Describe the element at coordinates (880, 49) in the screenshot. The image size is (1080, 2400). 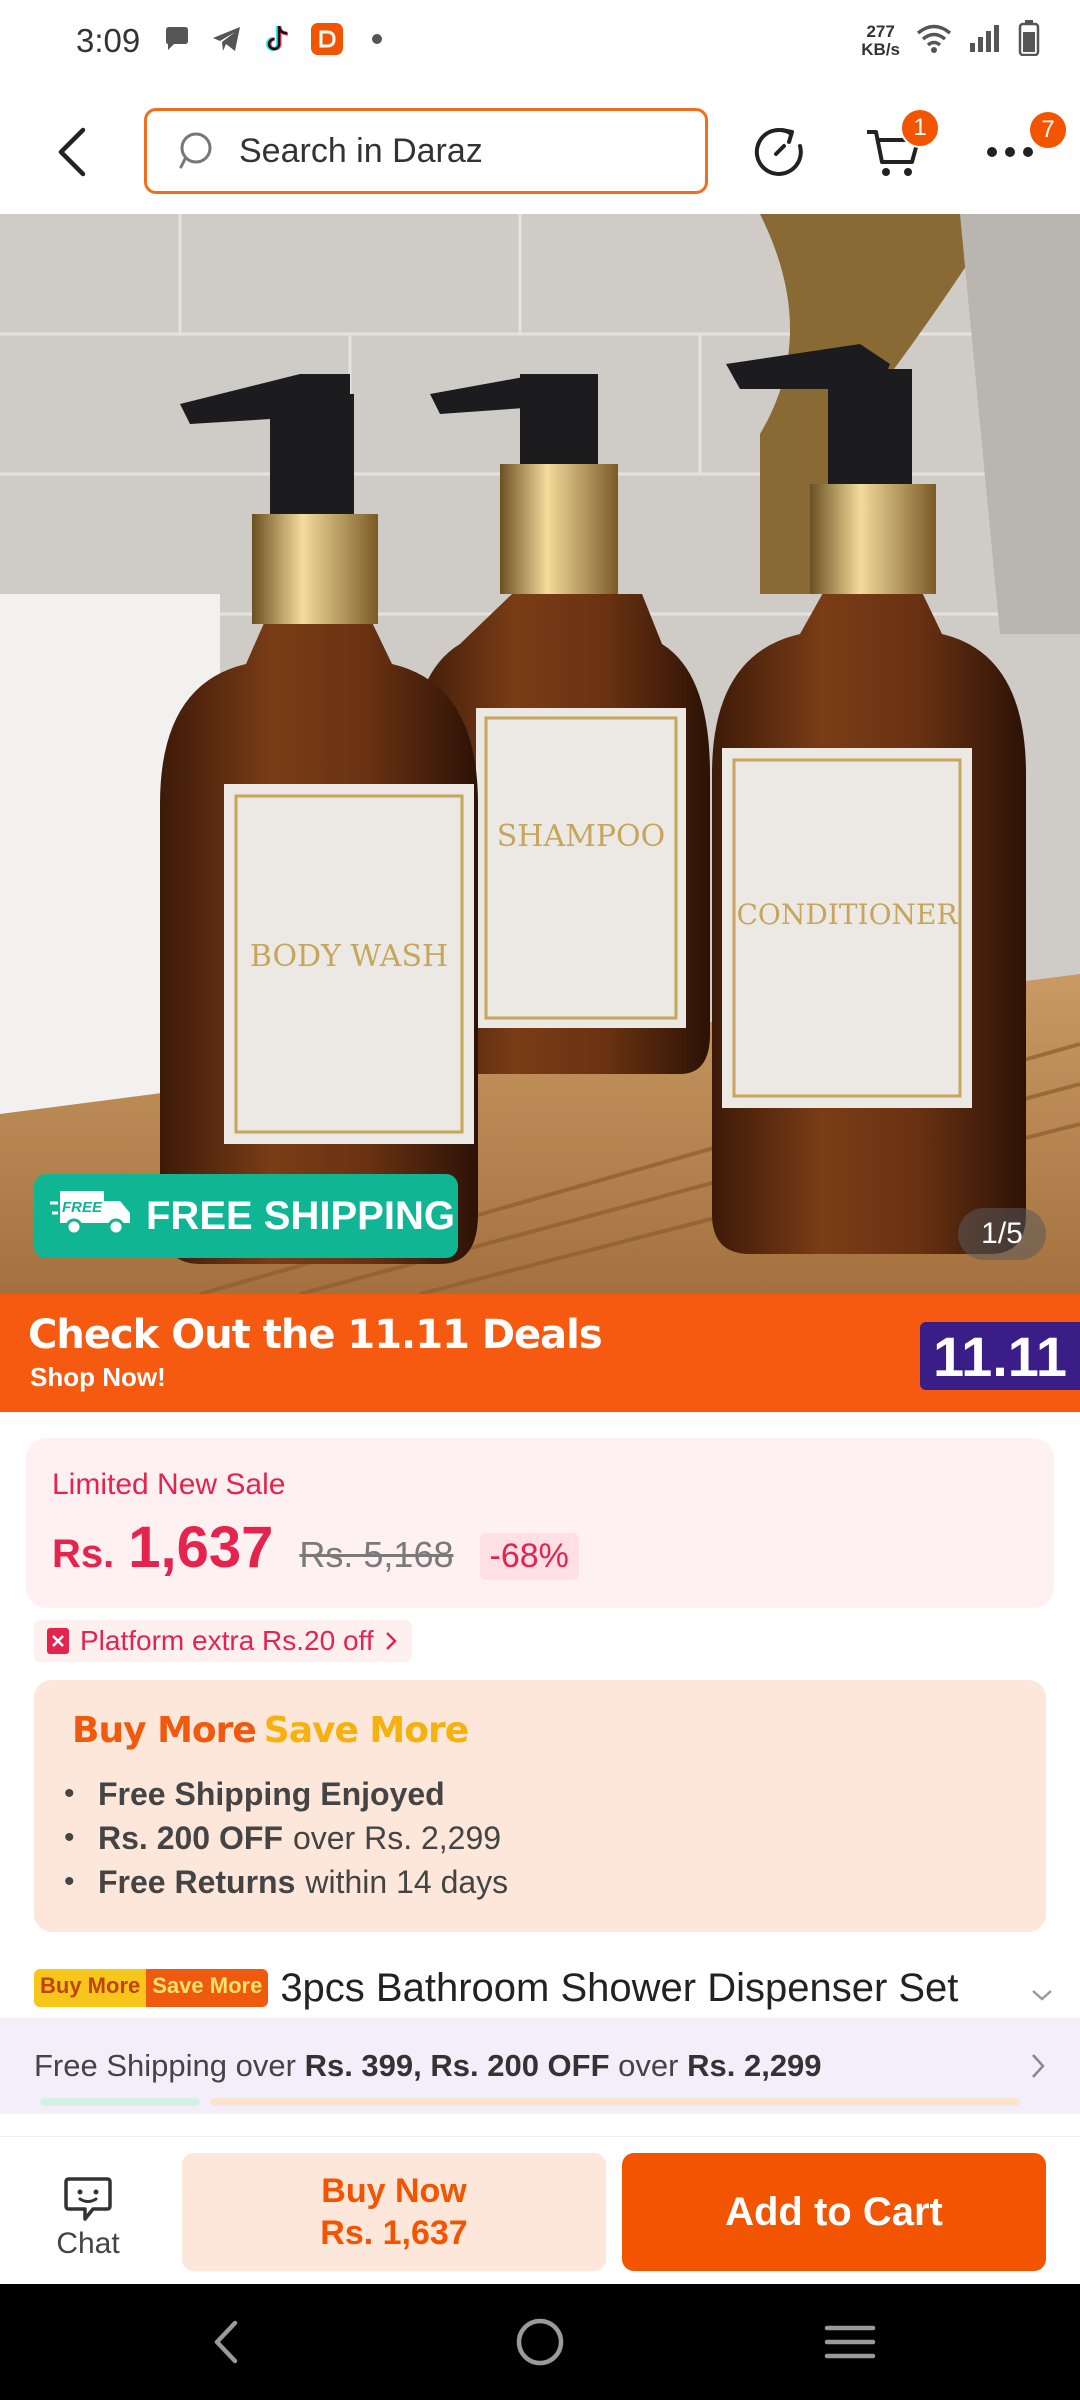
I see `speed-unit: KB/s` at that location.